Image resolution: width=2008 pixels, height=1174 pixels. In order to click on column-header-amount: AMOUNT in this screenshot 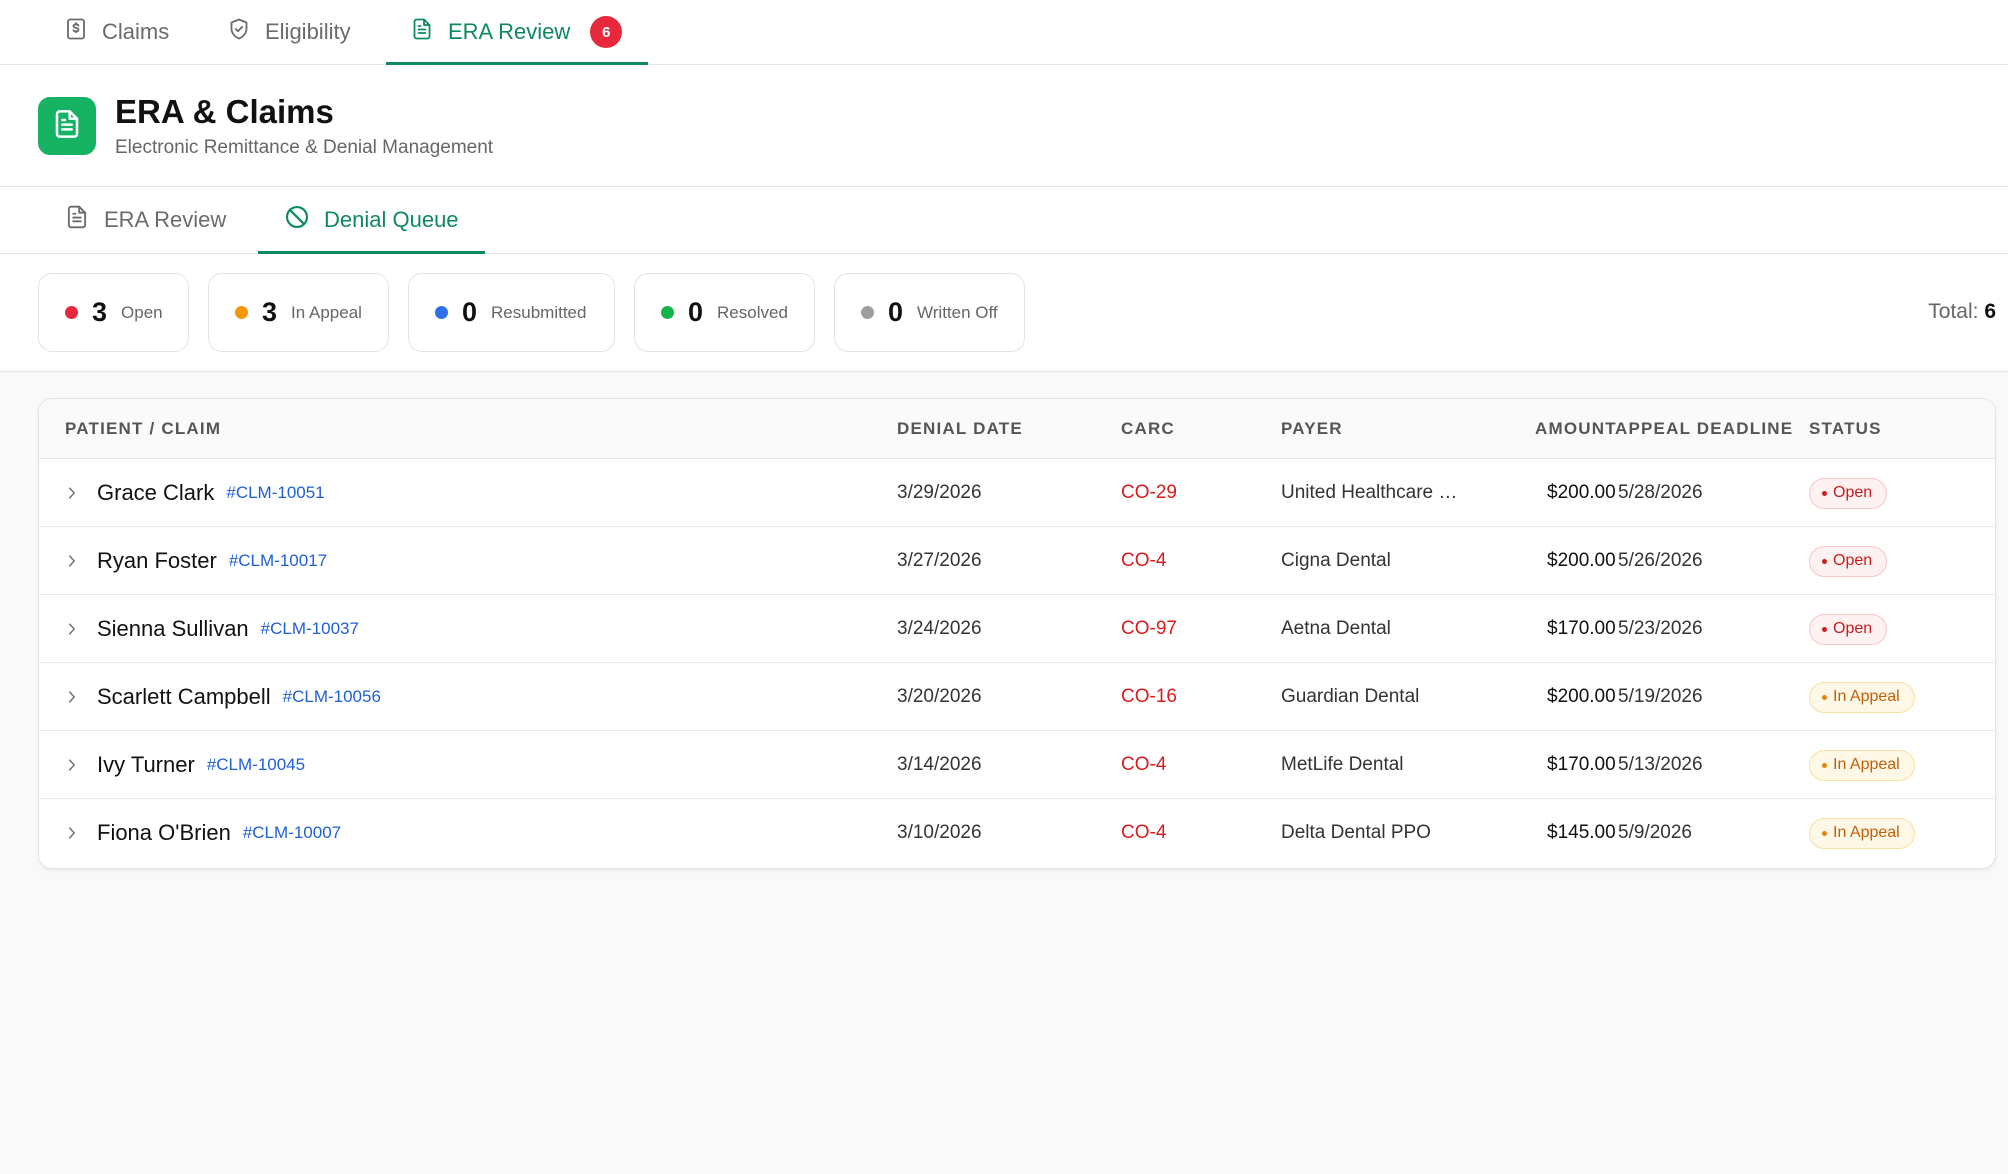, I will do `click(1576, 429)`.